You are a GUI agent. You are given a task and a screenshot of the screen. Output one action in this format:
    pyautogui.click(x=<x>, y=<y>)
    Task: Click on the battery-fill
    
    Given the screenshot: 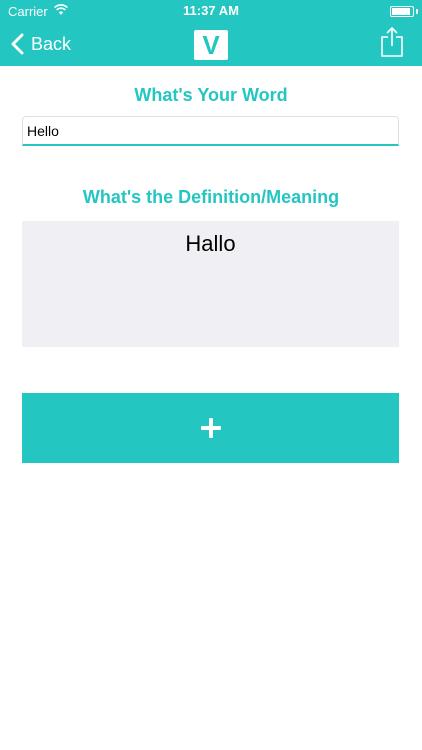 What is the action you would take?
    pyautogui.click(x=401, y=11)
    